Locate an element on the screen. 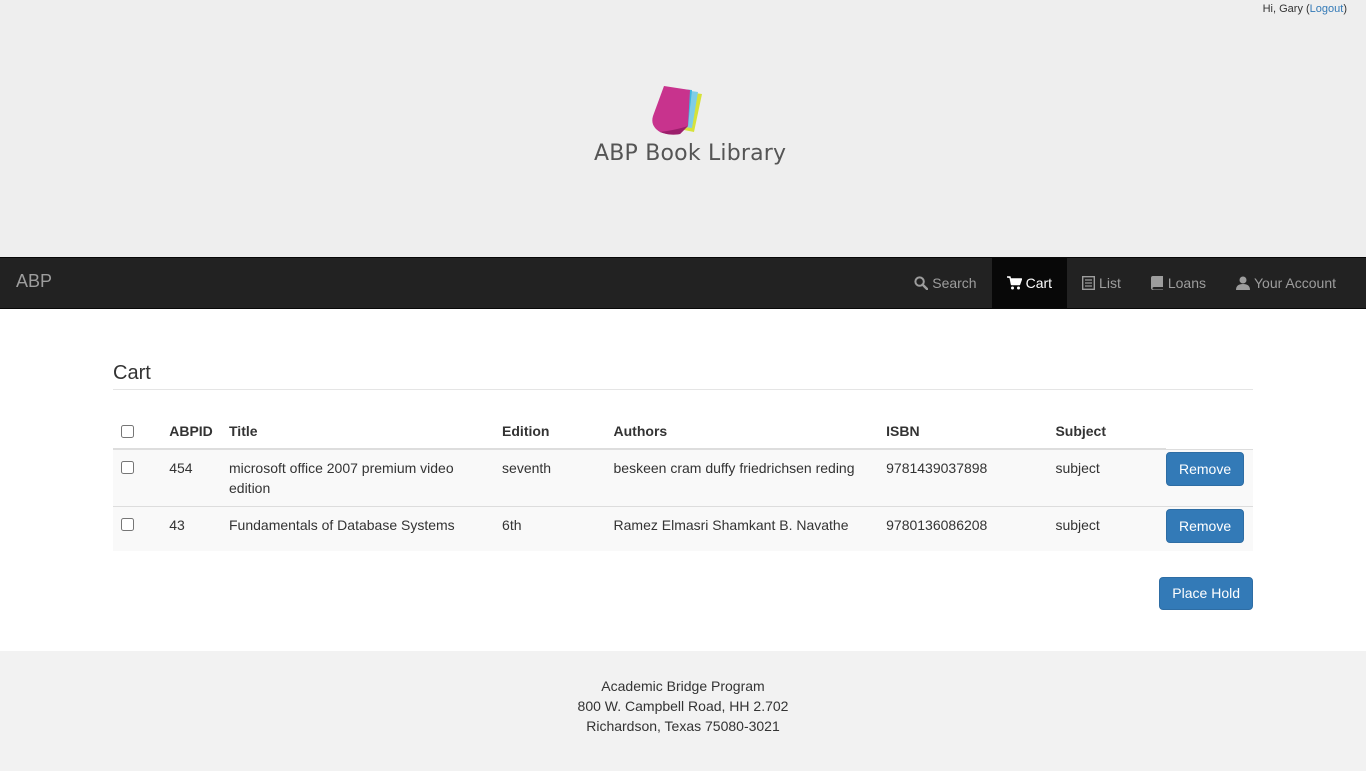 The width and height of the screenshot is (1366, 771). greeting-suffix: ) is located at coordinates (1345, 9).